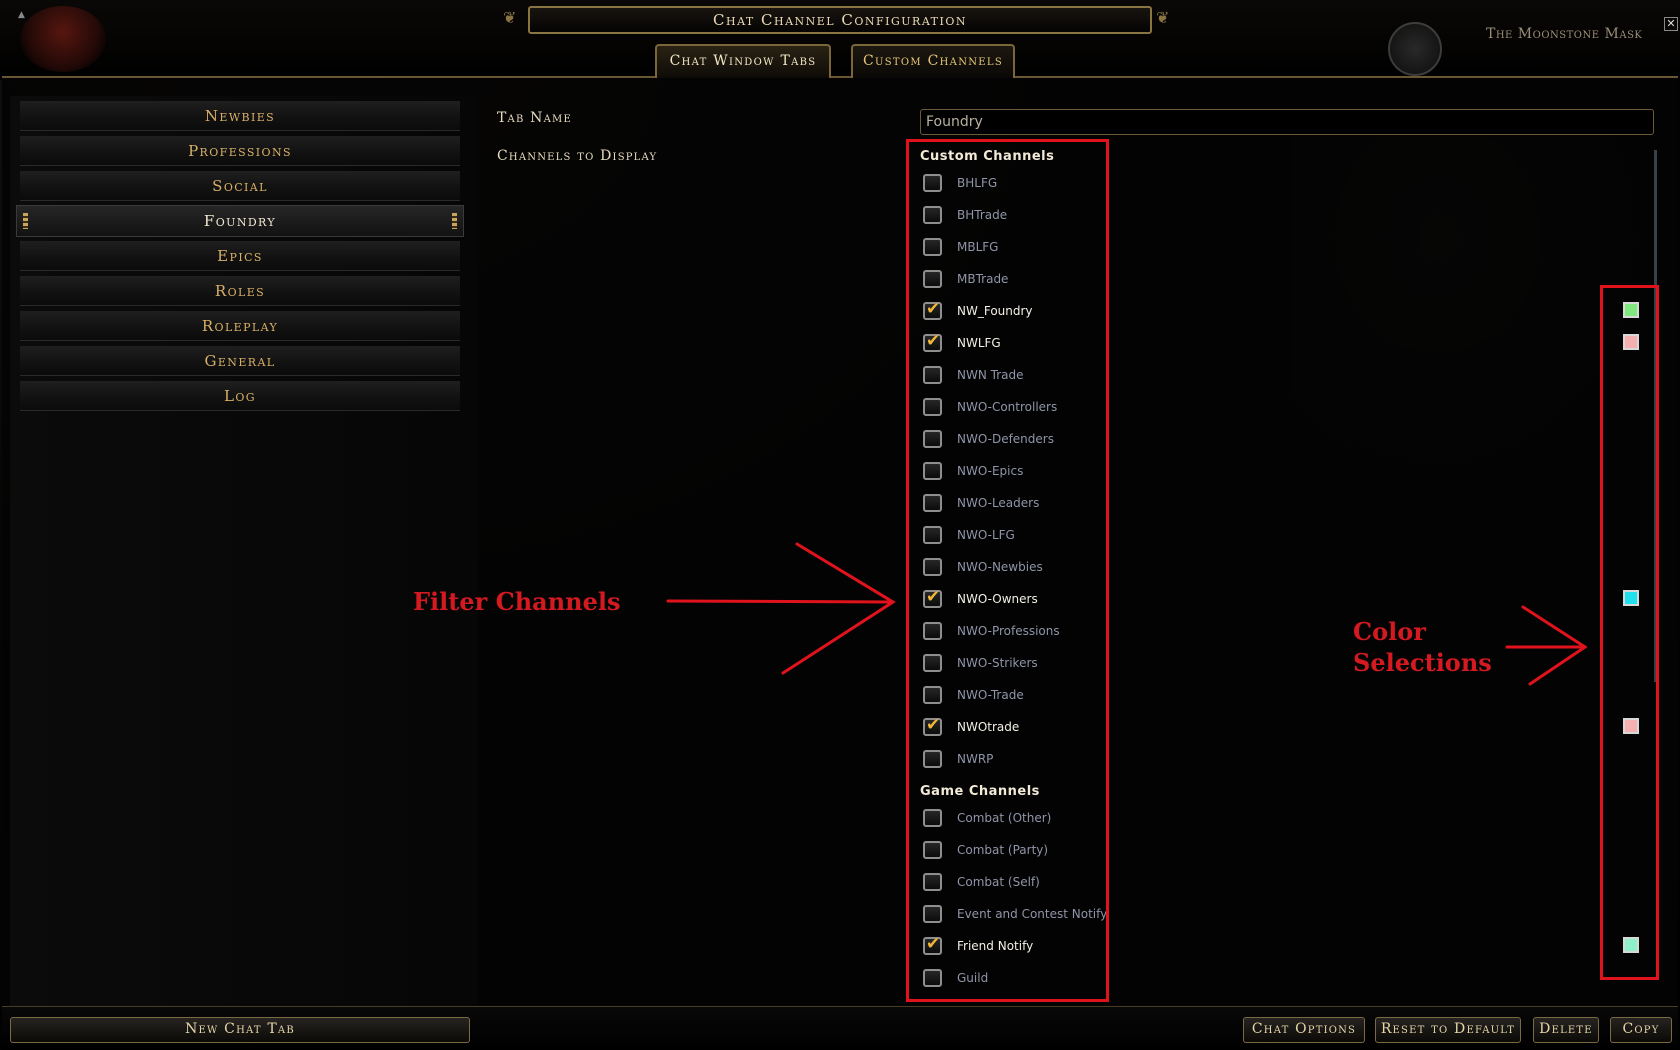  What do you see at coordinates (1422, 662) in the screenshot?
I see `selections-annotation: Selections` at bounding box center [1422, 662].